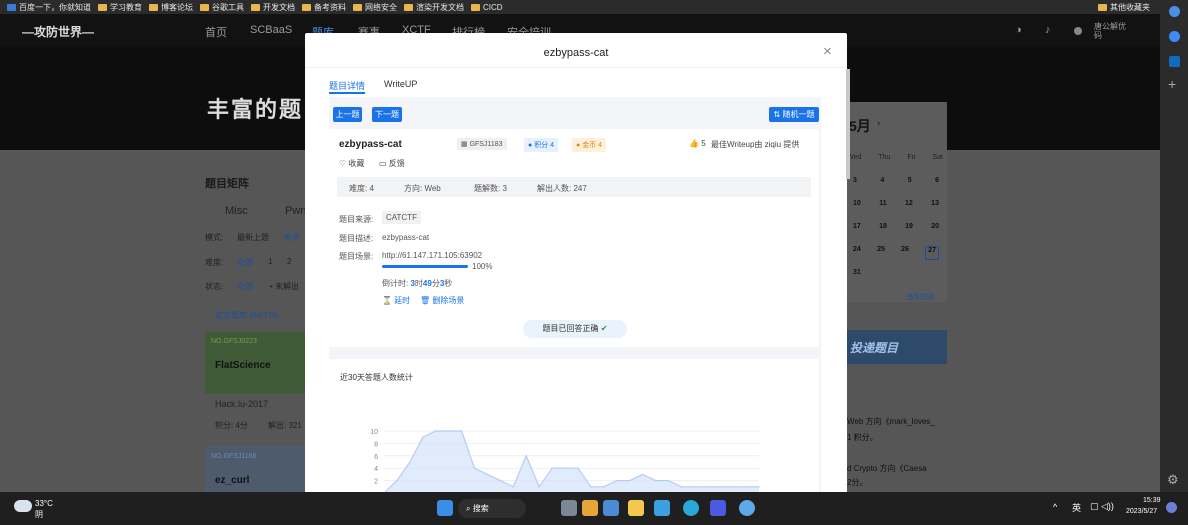 This screenshot has width=1188, height=525. What do you see at coordinates (1124, 7) in the screenshot?
I see `other-bookmarks: 其他收藏夹` at bounding box center [1124, 7].